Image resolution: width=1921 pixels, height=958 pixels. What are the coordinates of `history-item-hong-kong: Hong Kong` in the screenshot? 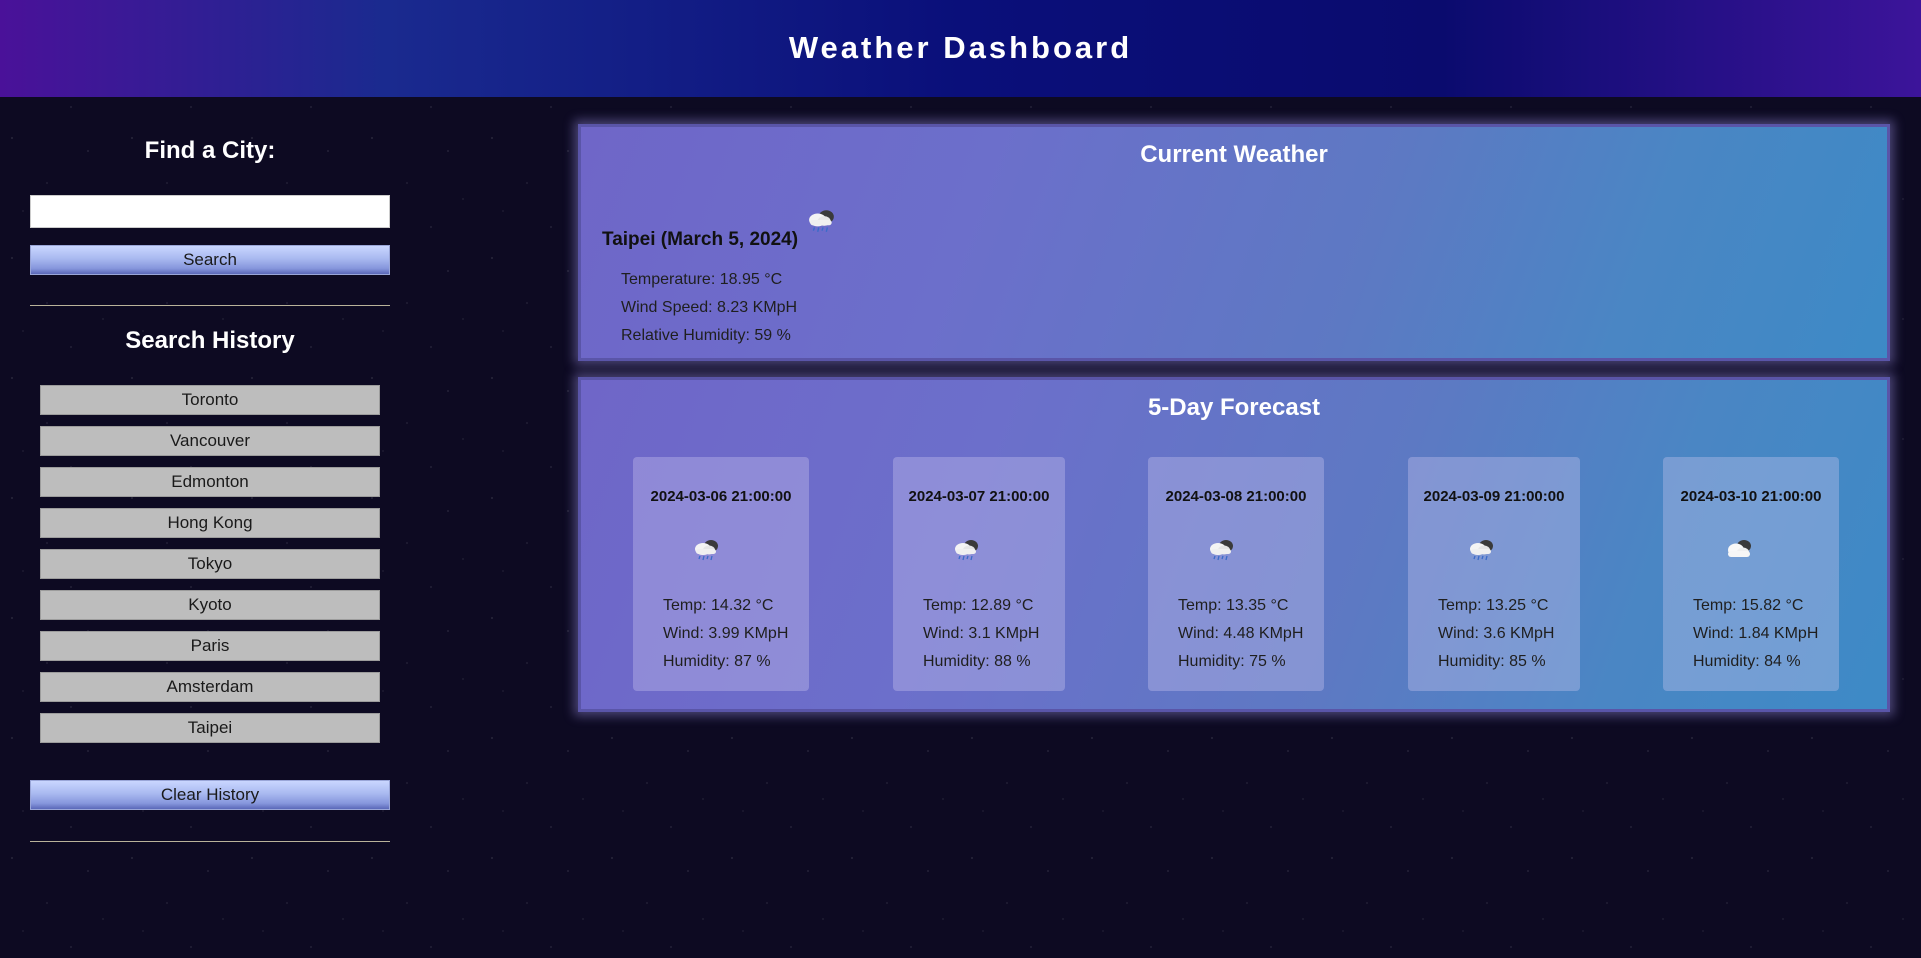 It's located at (210, 523).